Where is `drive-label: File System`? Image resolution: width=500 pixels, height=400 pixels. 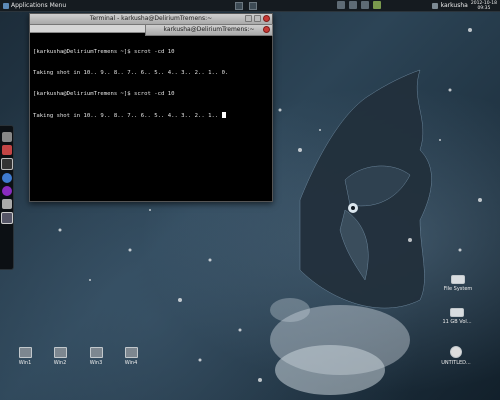
drive-label: File System is located at coordinates (458, 289).